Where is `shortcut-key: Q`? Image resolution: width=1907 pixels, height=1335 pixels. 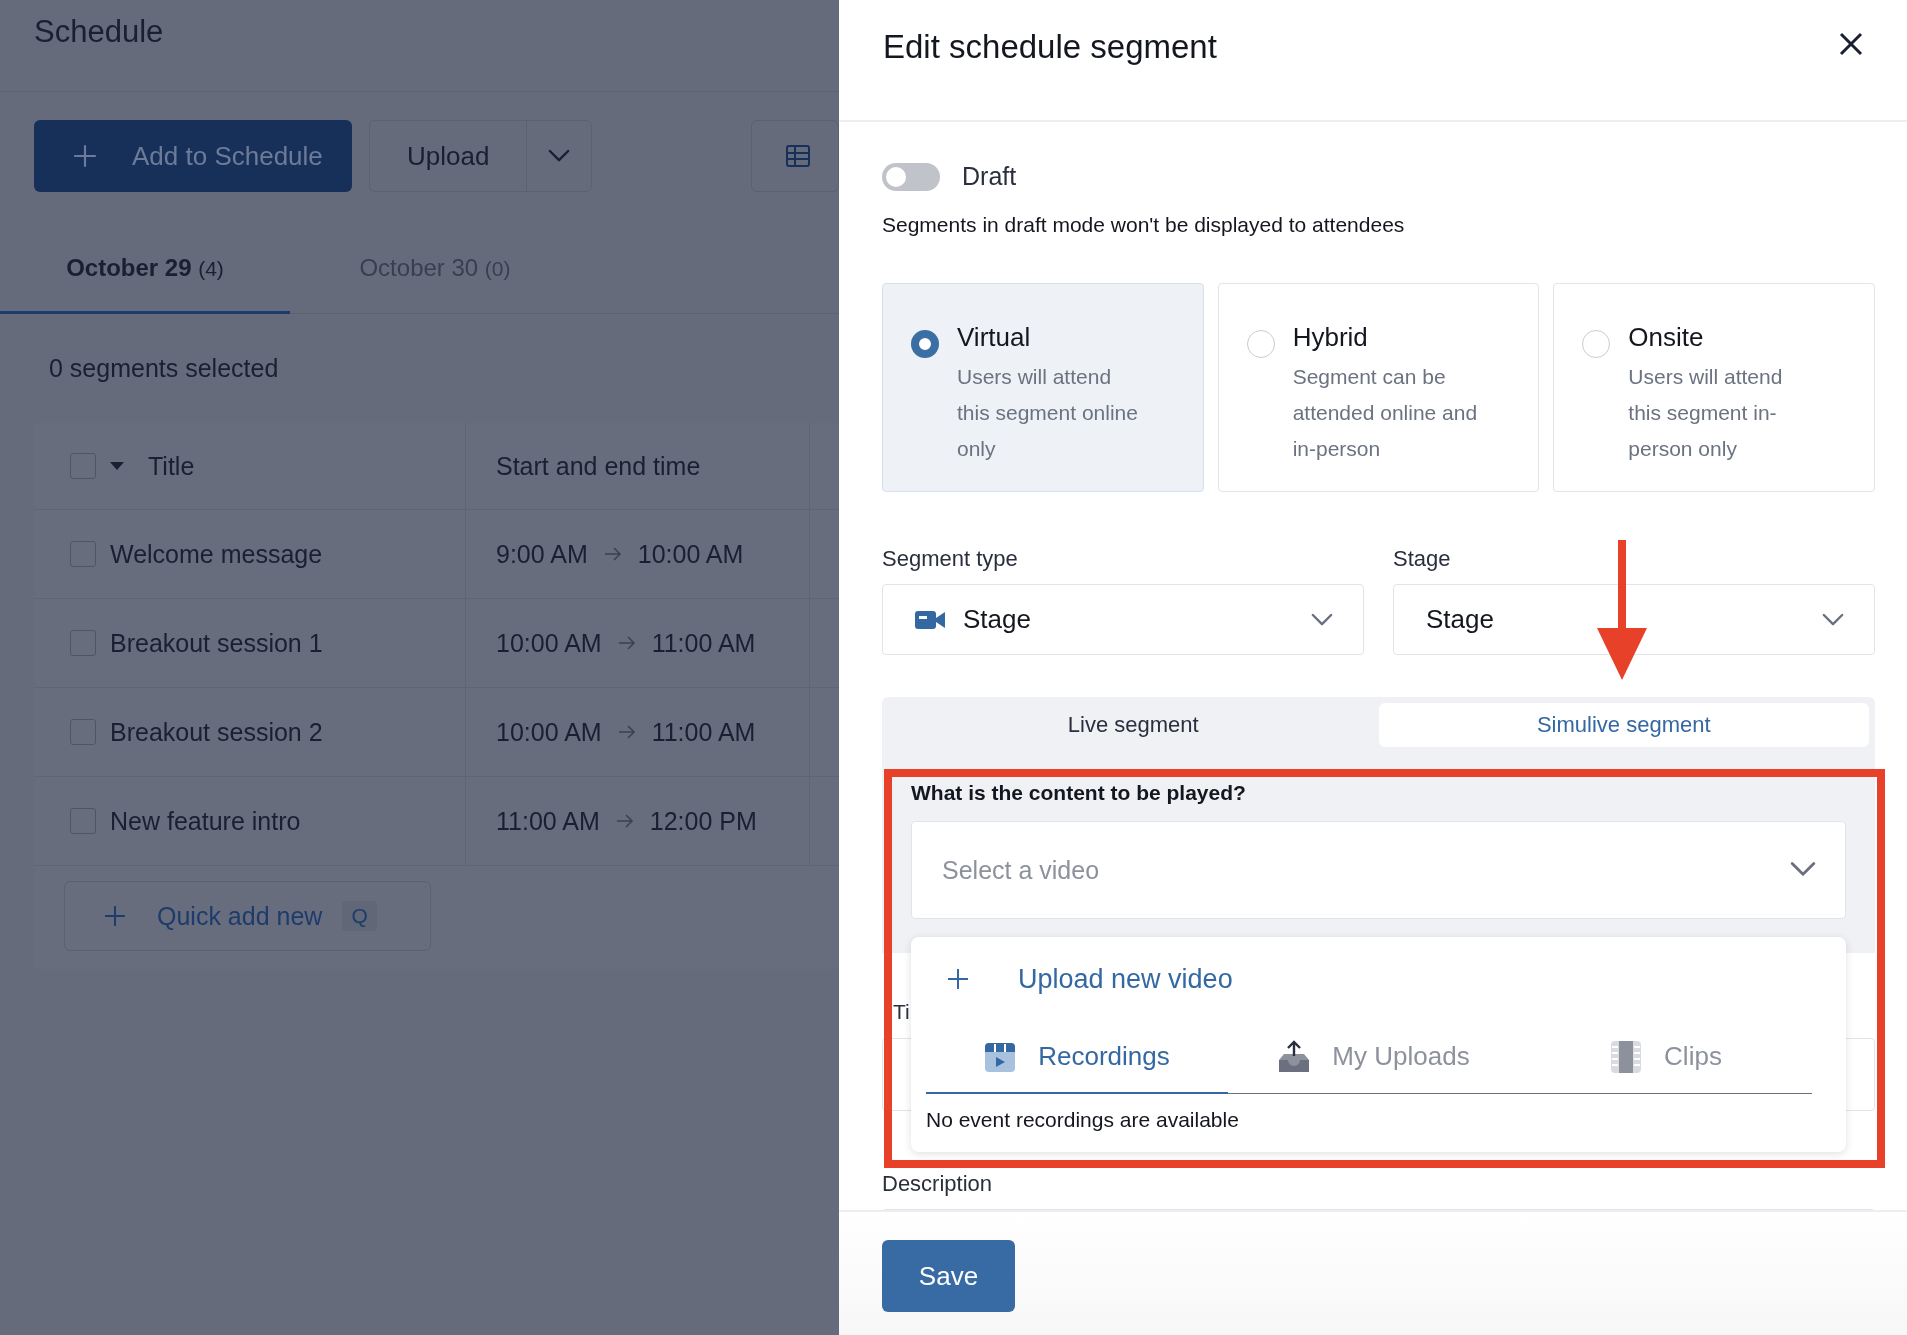
shortcut-key: Q is located at coordinates (359, 916).